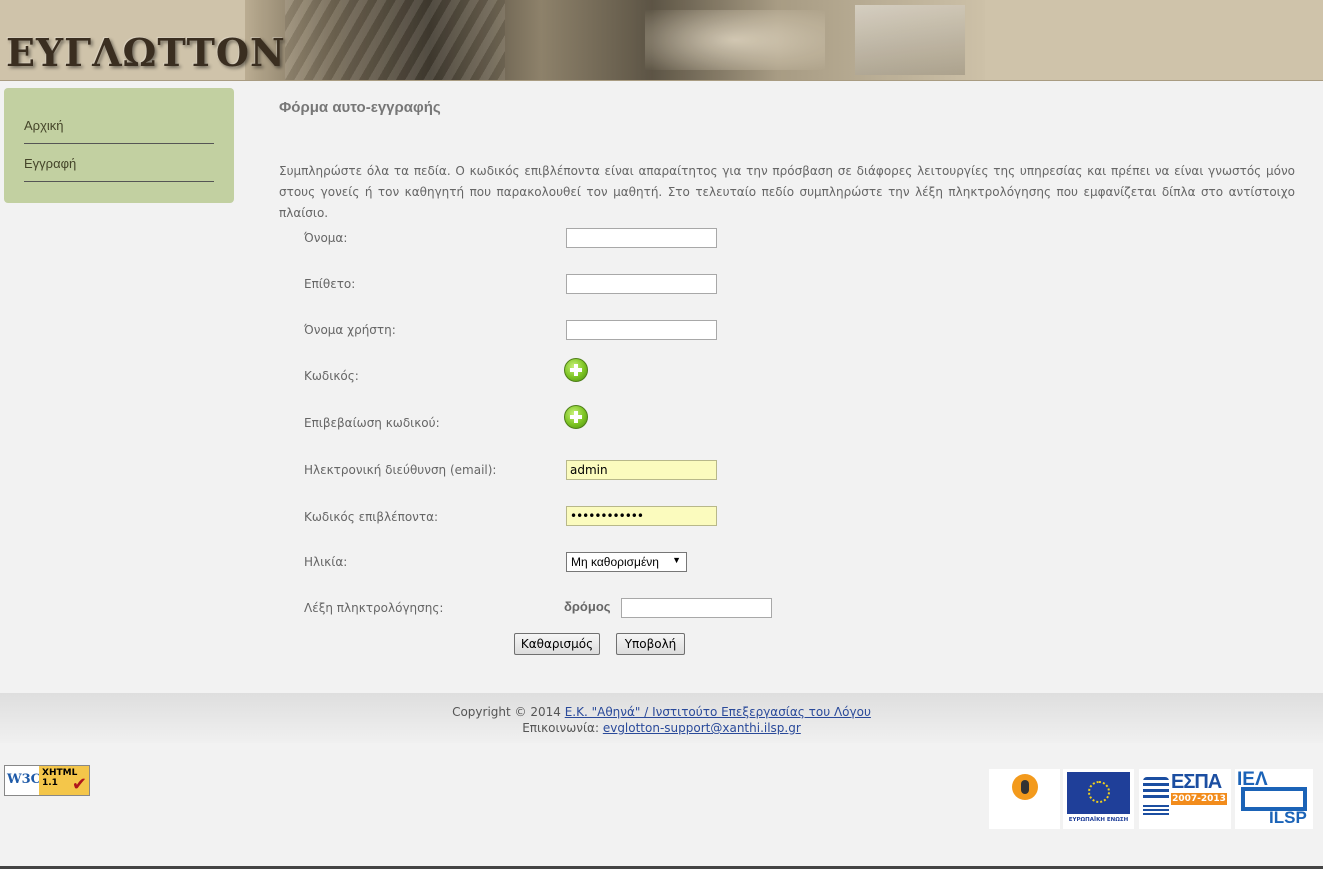 This screenshot has width=1323, height=869. Describe the element at coordinates (641, 470) in the screenshot. I see `email-input` at that location.